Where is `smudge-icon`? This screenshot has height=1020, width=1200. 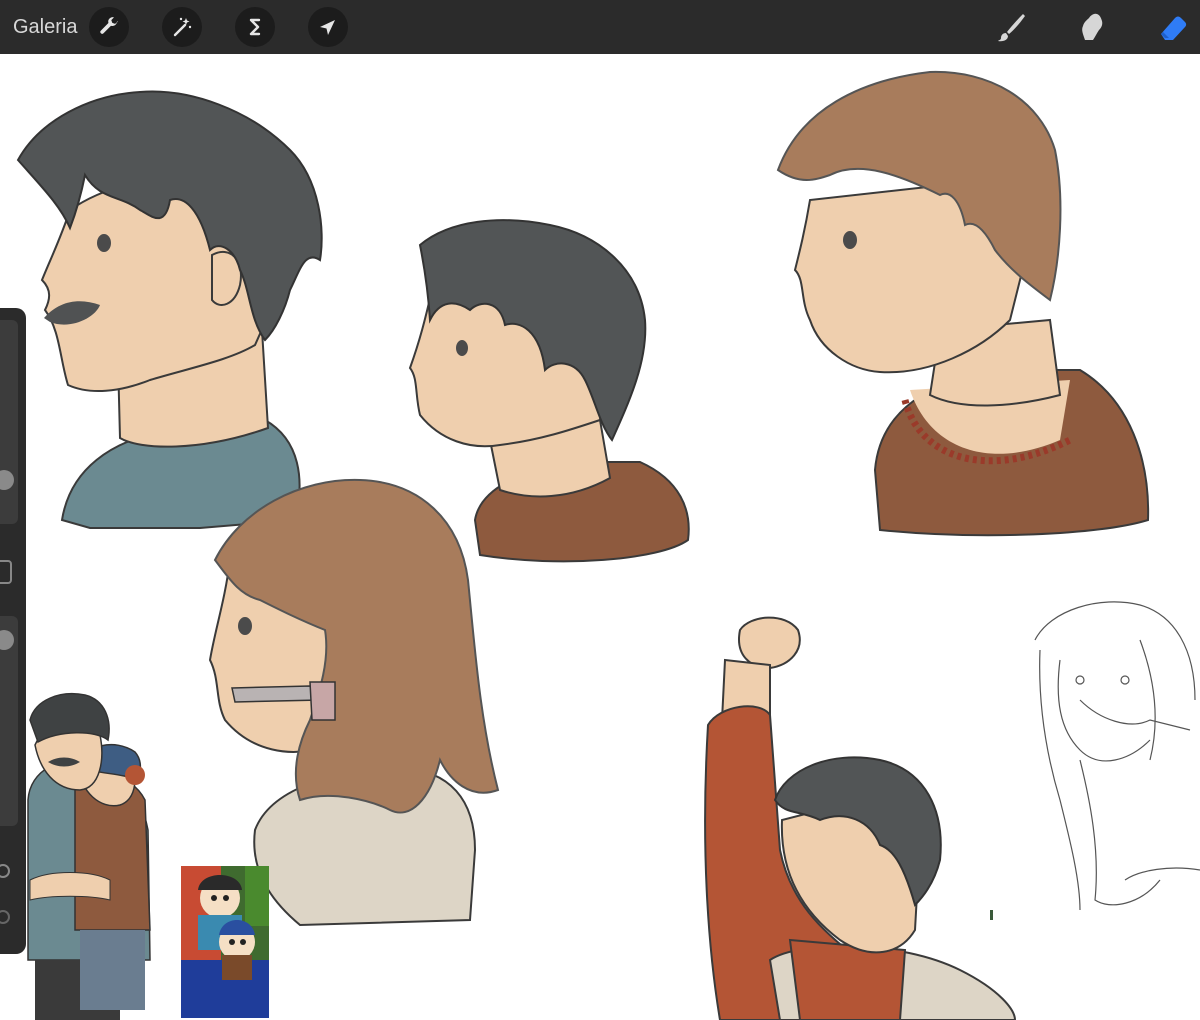
smudge-icon is located at coordinates (1092, 26).